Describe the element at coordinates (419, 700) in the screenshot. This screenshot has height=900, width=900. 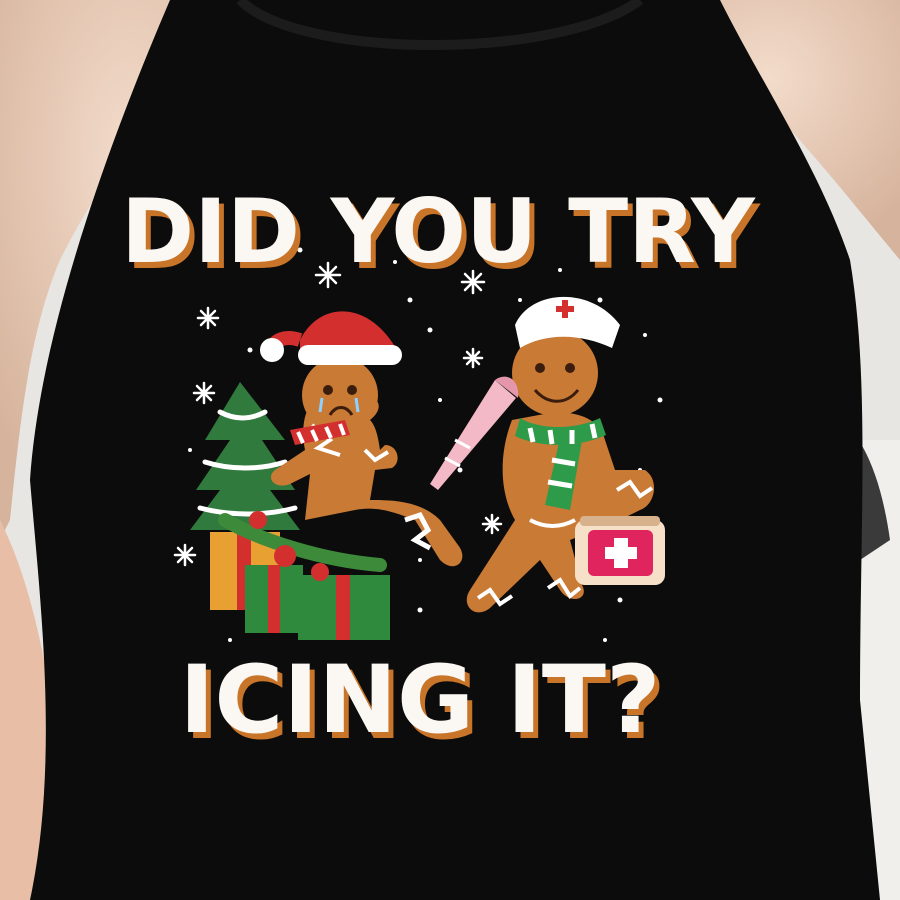
I see `headline-line2: ICING IT?` at that location.